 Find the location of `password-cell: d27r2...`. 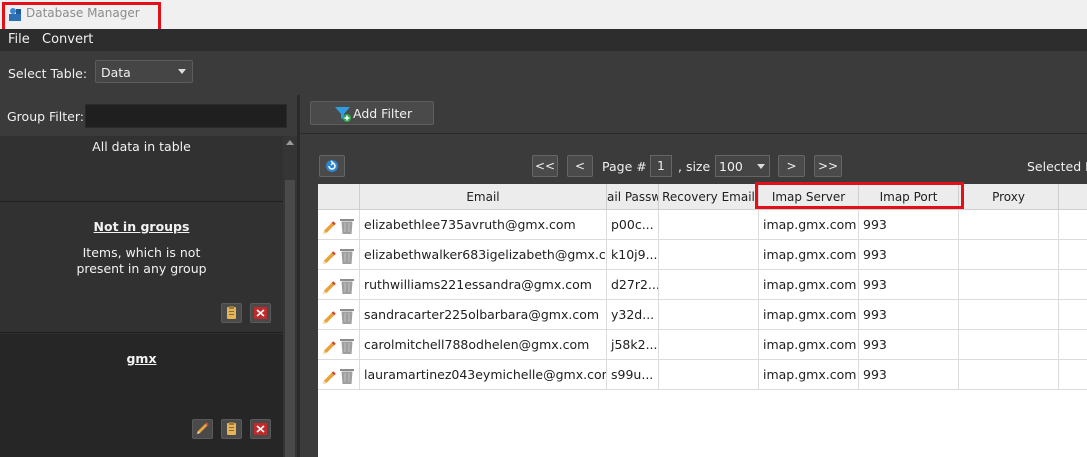

password-cell: d27r2... is located at coordinates (633, 285).